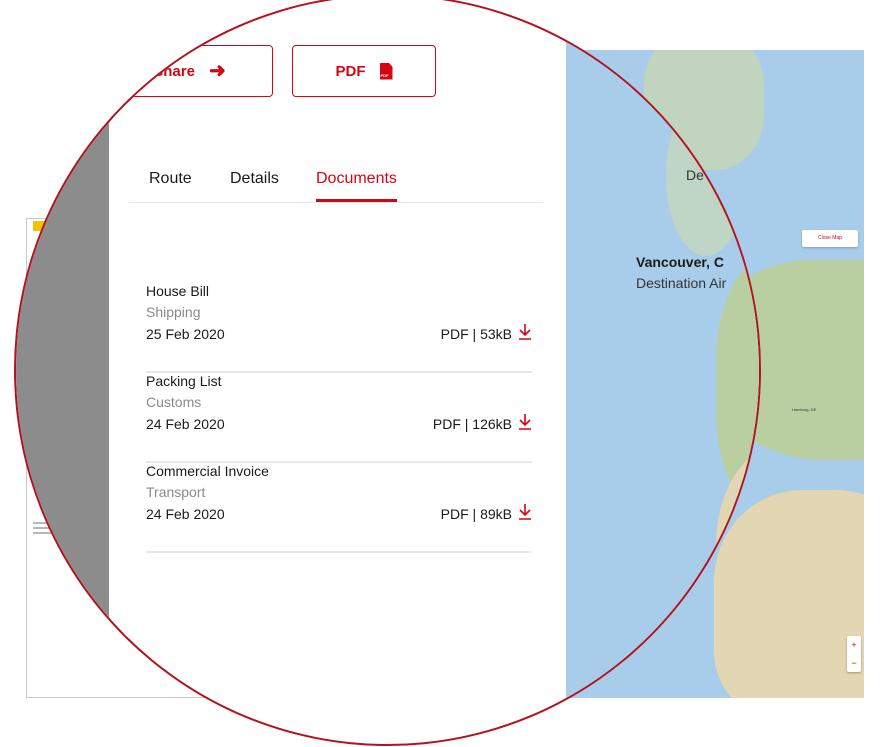 This screenshot has width=885, height=747. What do you see at coordinates (350, 71) in the screenshot?
I see `pdf-label: PDF` at bounding box center [350, 71].